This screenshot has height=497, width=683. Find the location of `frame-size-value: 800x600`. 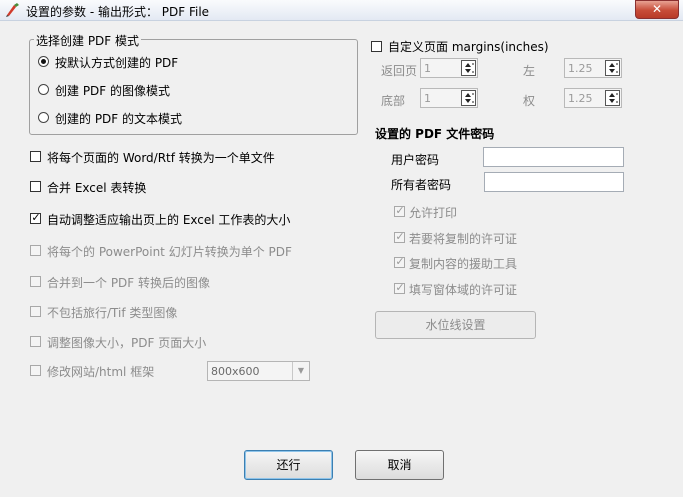

frame-size-value: 800x600 is located at coordinates (235, 371).